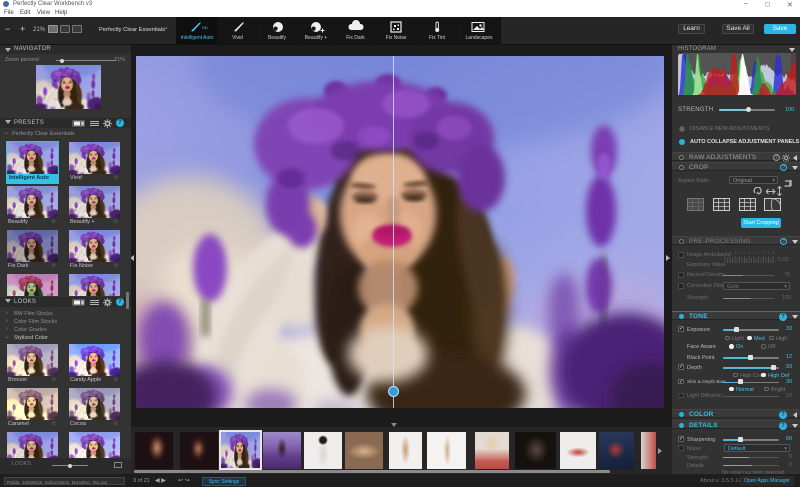 This screenshot has height=487, width=800. What do you see at coordinates (773, 253) in the screenshot?
I see `svg-text: 5` at bounding box center [773, 253].